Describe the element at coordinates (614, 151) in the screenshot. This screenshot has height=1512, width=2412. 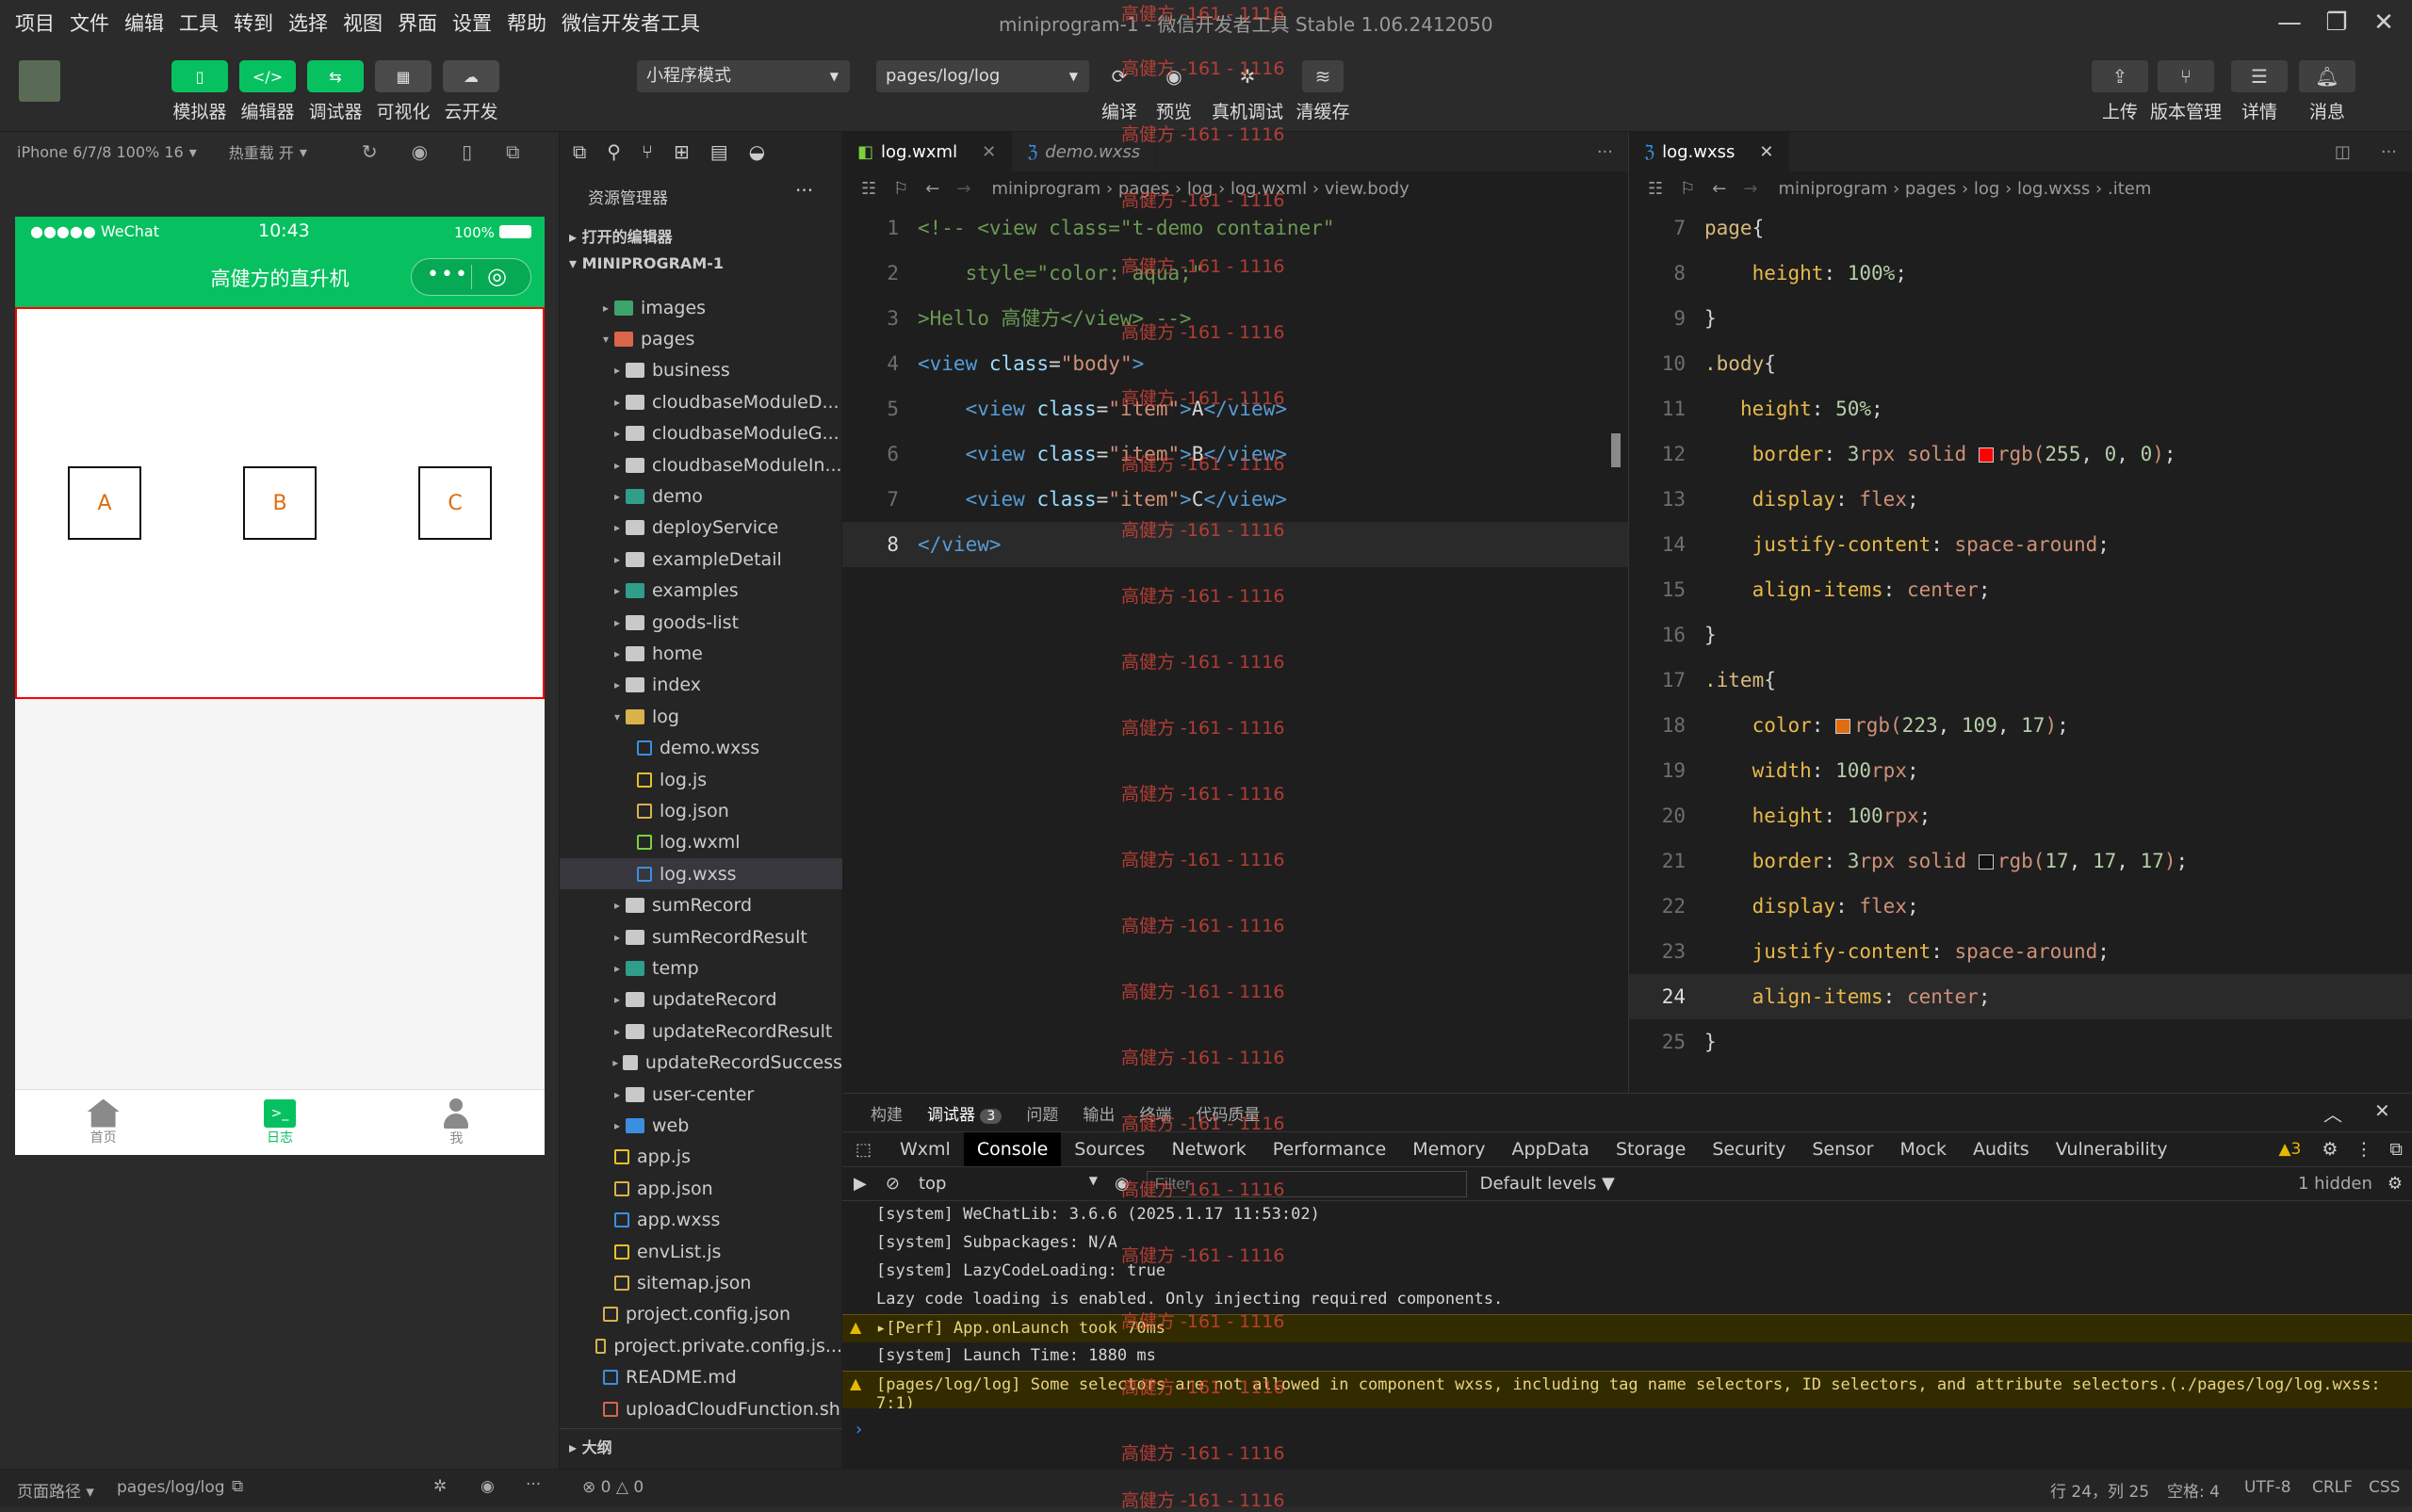
I see `search-icon: ⚲` at that location.